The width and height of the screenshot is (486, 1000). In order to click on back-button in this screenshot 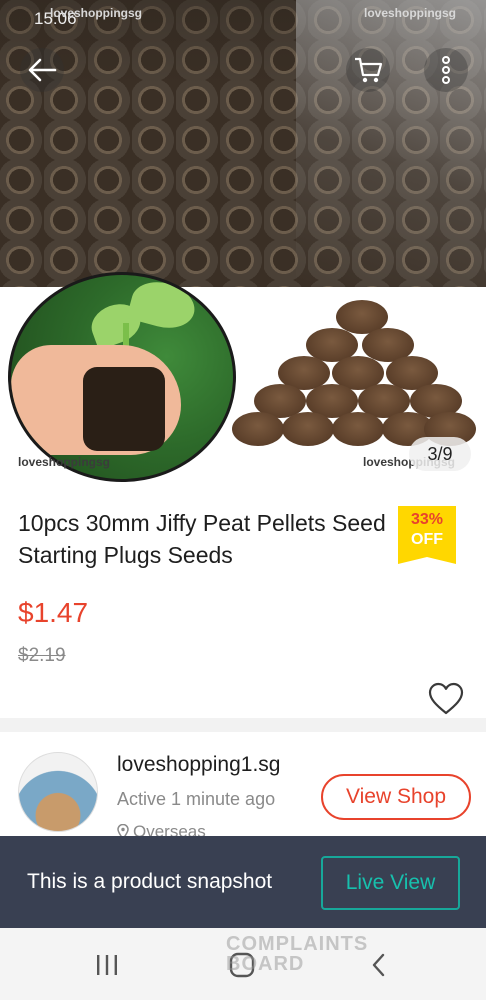, I will do `click(42, 70)`.